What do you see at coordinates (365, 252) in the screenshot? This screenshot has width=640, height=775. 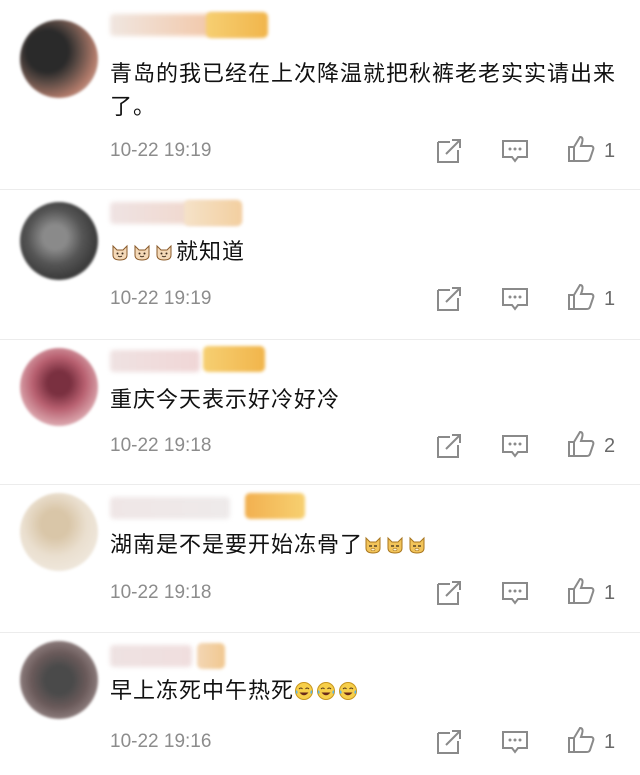 I see `comment-text: 就知道` at bounding box center [365, 252].